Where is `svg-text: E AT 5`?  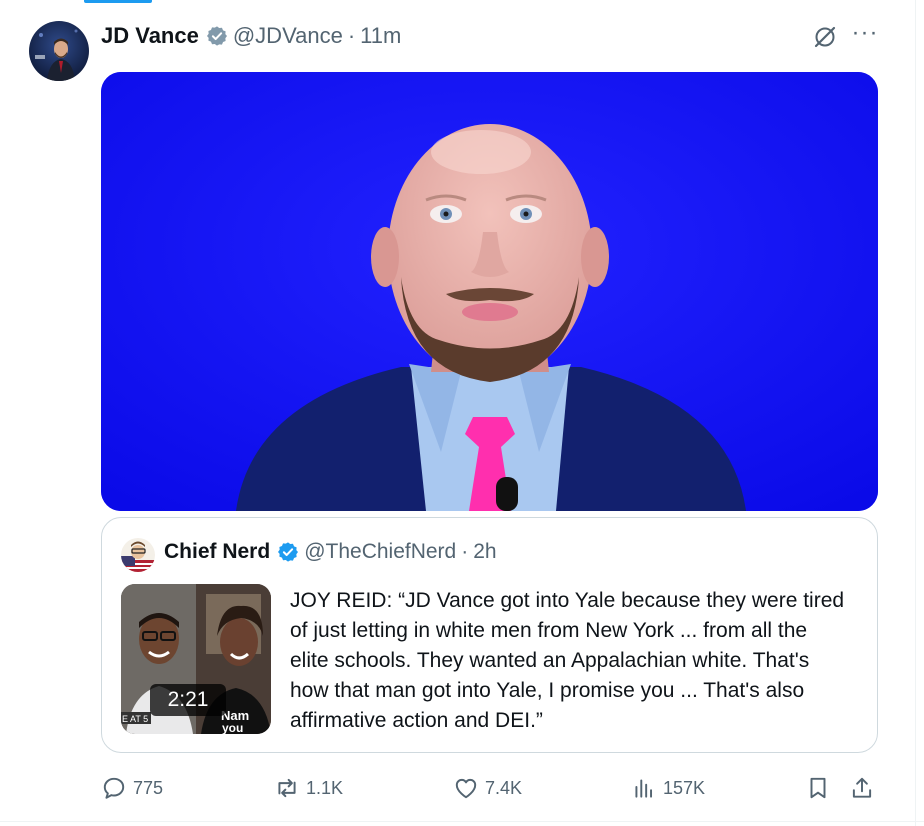 svg-text: E AT 5 is located at coordinates (135, 719).